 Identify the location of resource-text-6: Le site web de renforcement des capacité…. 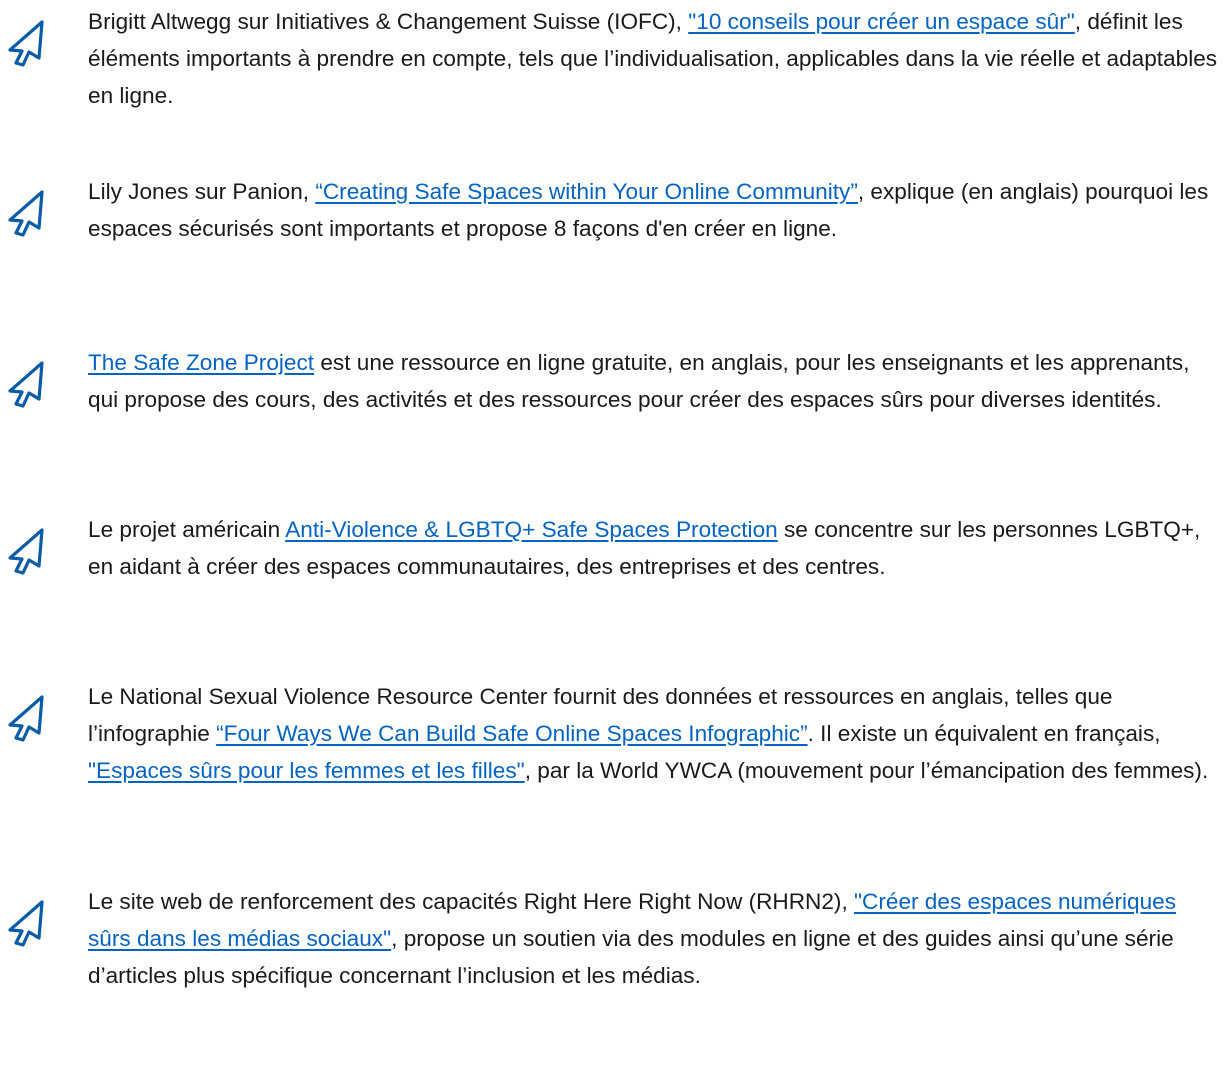
(654, 938).